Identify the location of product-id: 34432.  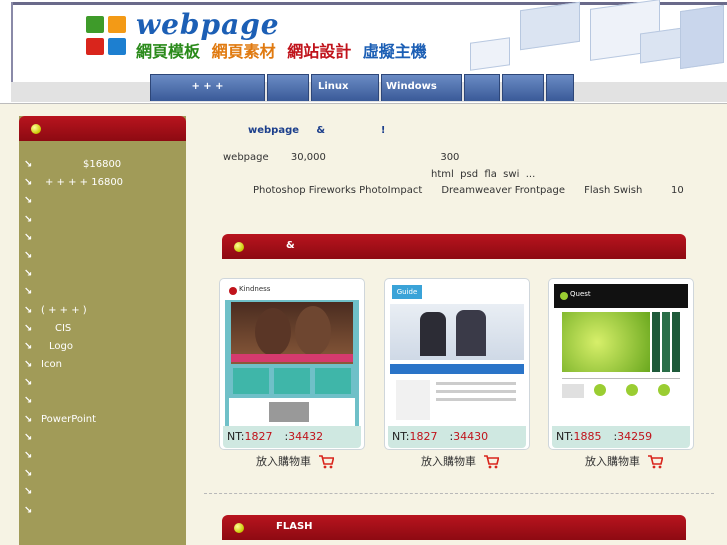
(306, 436).